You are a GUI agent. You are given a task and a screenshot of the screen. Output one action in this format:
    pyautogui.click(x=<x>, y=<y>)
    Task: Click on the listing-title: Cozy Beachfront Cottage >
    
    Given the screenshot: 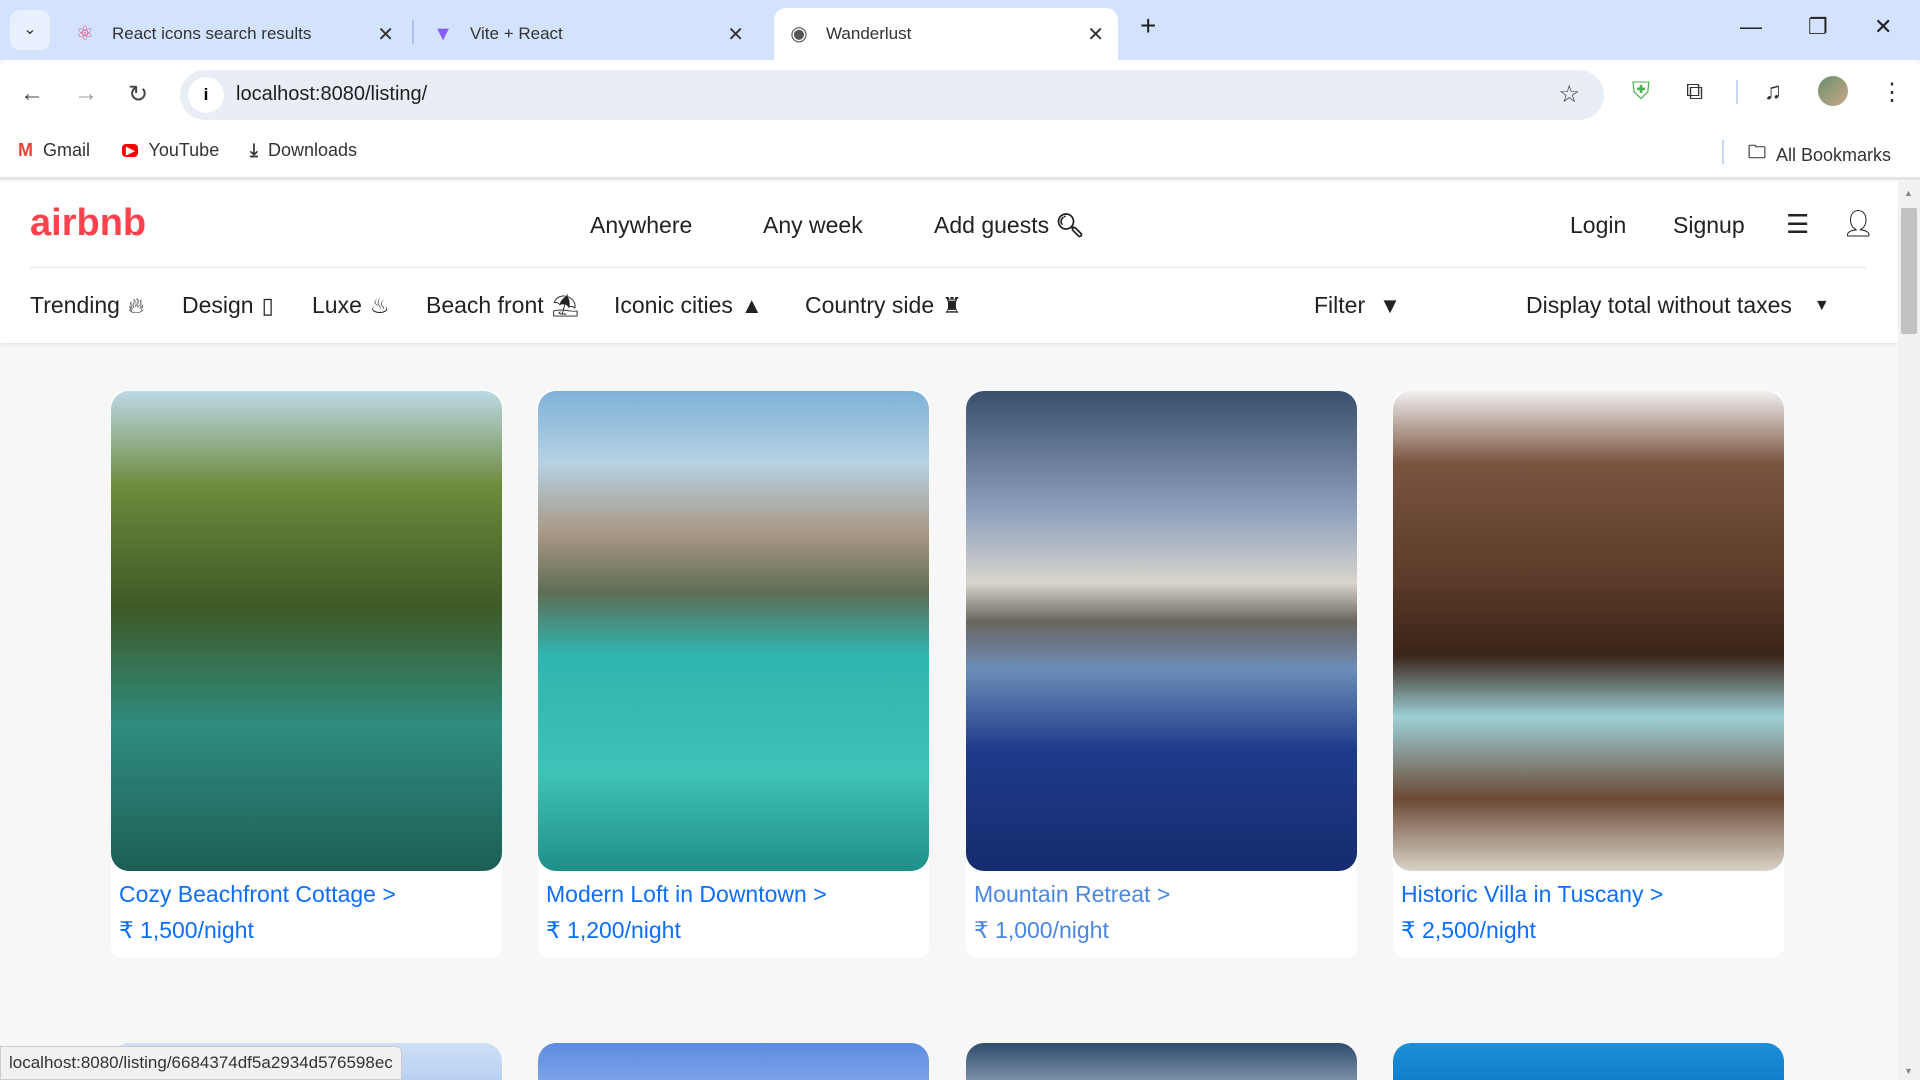 What is the action you would take?
    pyautogui.click(x=257, y=894)
    